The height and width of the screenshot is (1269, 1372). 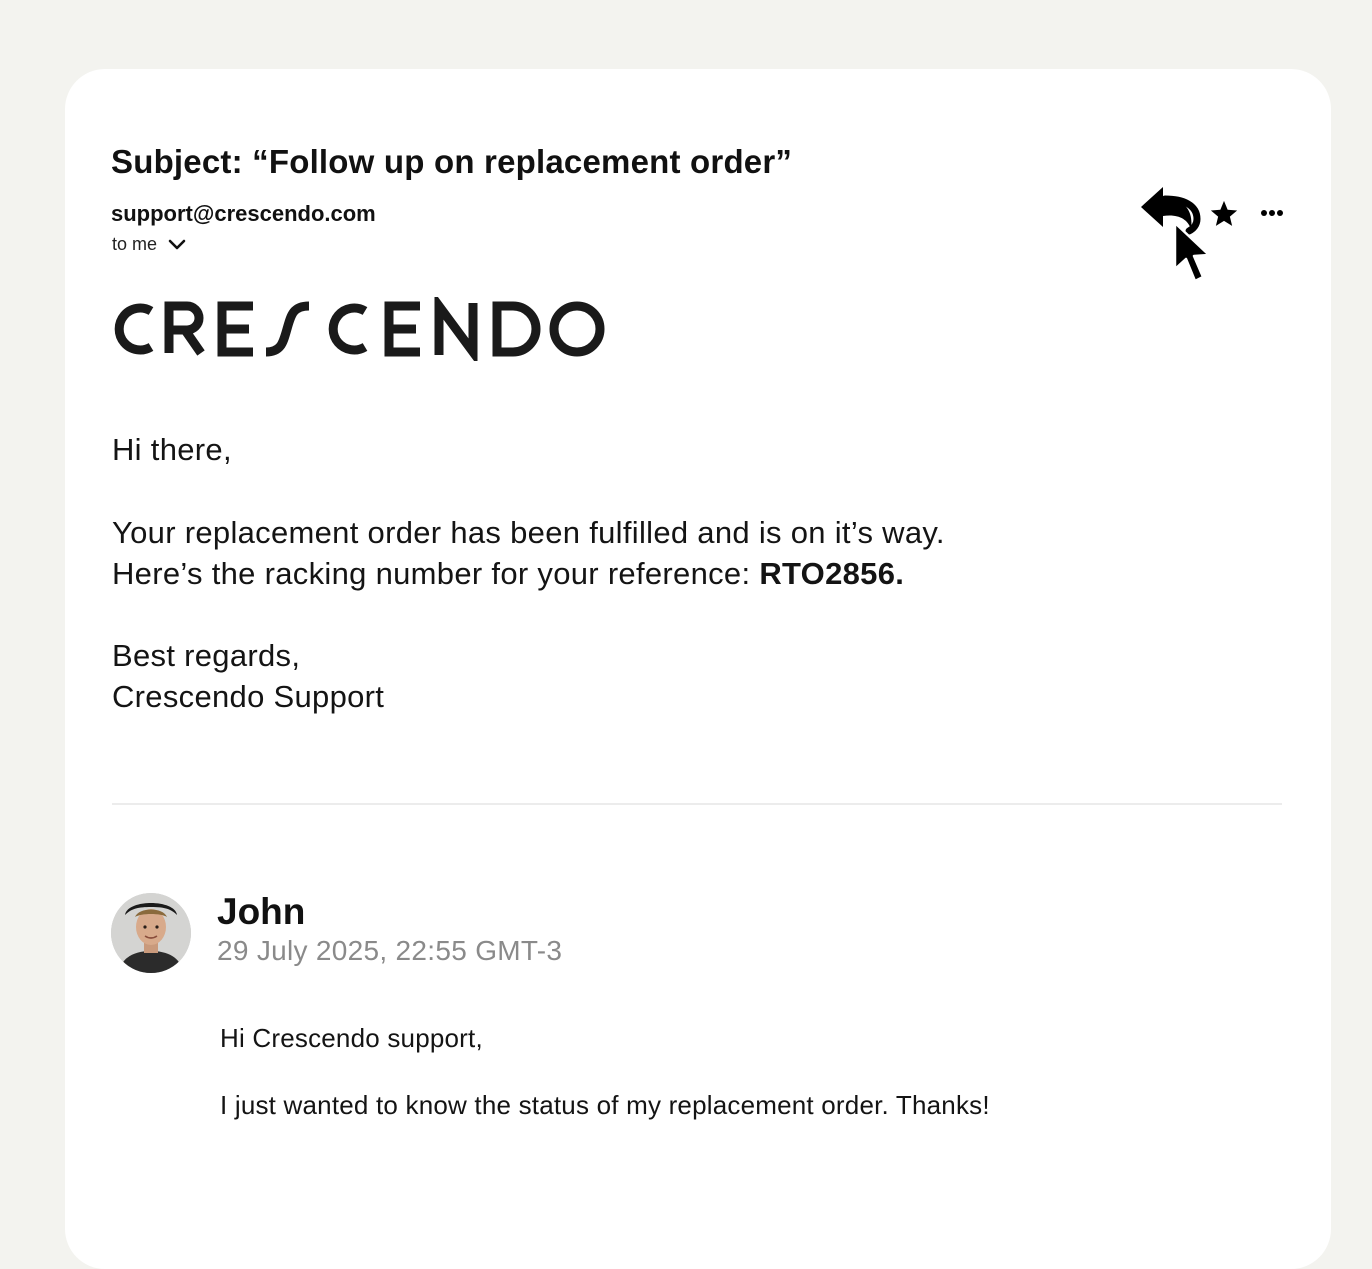 I want to click on sender-address: support@crescendo.com, so click(x=243, y=213).